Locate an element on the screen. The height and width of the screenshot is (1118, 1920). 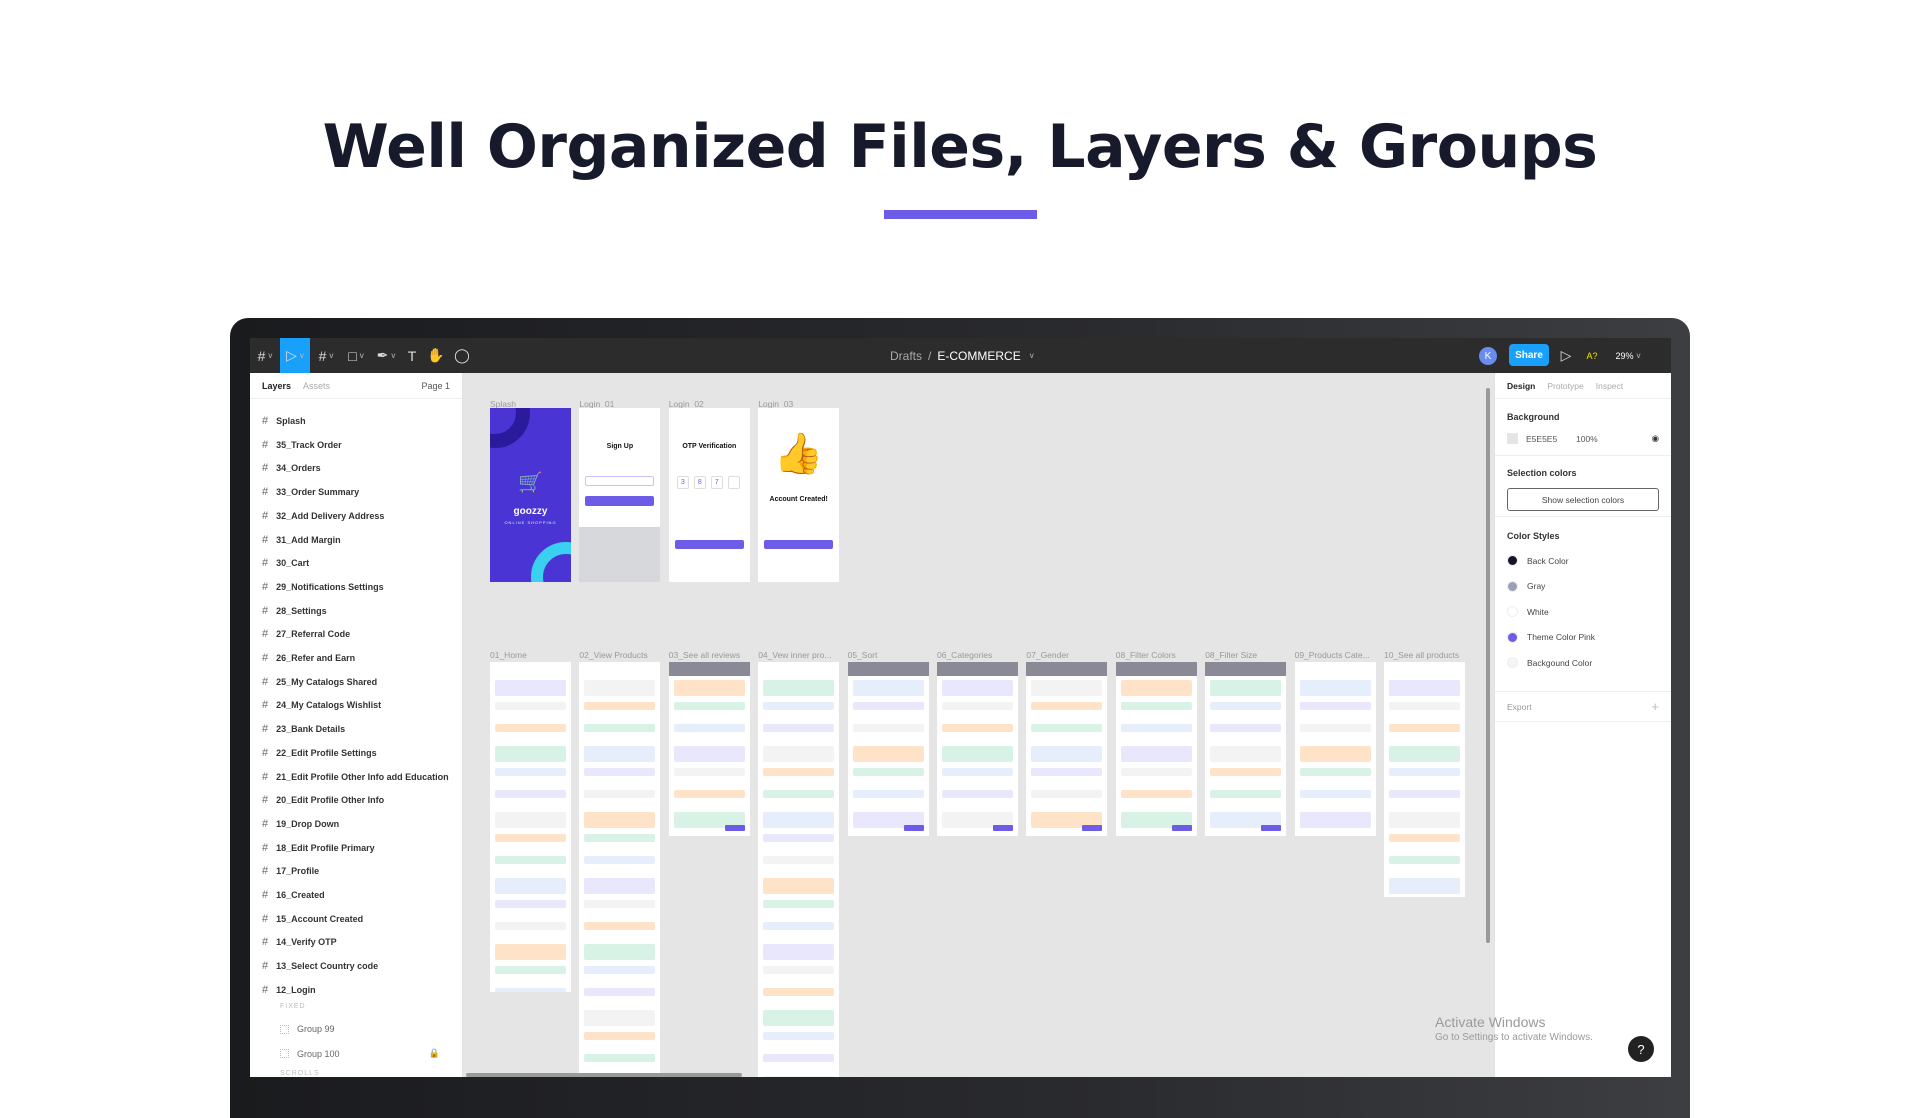
frame-label: 06_Categories is located at coordinates (978, 655).